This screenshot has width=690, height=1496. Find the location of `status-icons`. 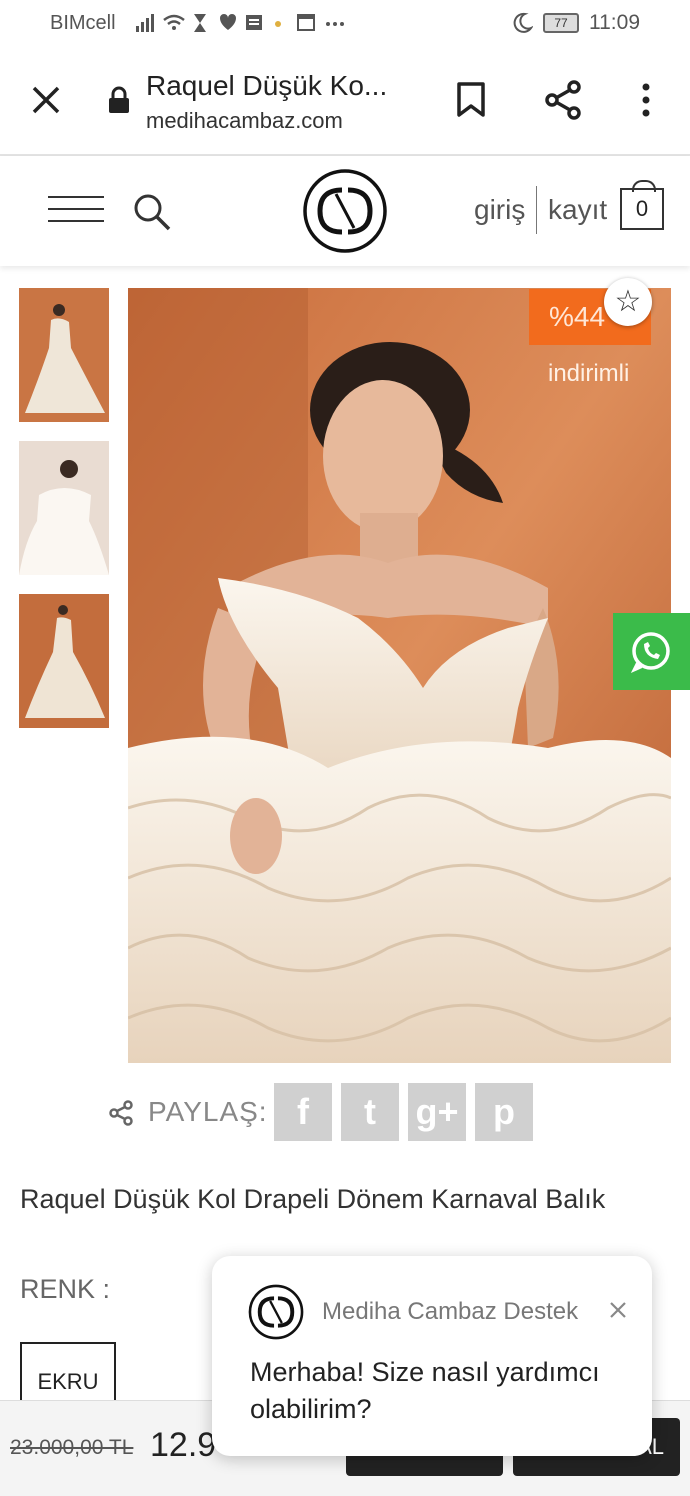

status-icons is located at coordinates (241, 25).